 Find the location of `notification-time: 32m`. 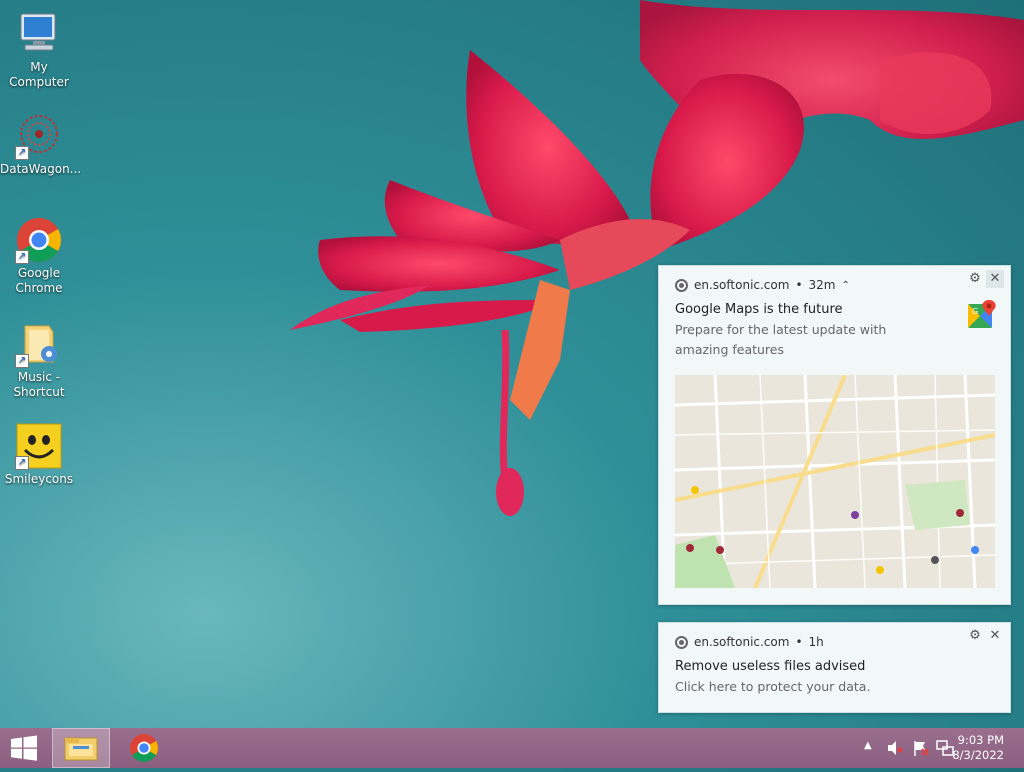

notification-time: 32m is located at coordinates (822, 285).